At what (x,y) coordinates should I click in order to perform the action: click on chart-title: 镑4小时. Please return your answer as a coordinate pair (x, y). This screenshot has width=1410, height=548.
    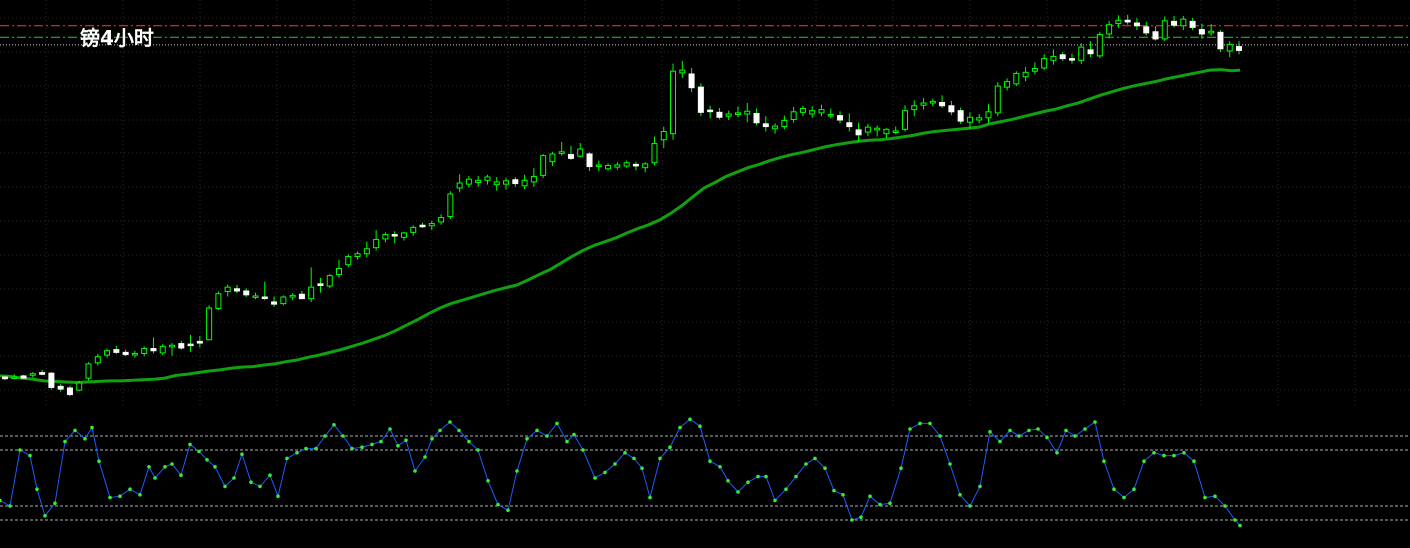
    Looking at the image, I should click on (117, 38).